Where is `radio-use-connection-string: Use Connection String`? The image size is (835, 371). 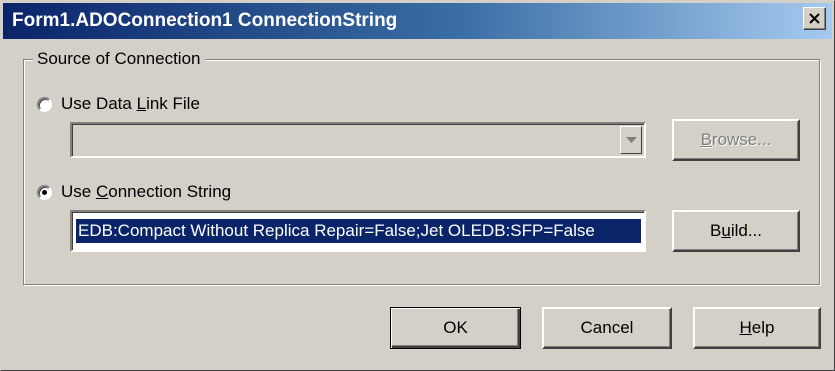
radio-use-connection-string: Use Connection String is located at coordinates (134, 192).